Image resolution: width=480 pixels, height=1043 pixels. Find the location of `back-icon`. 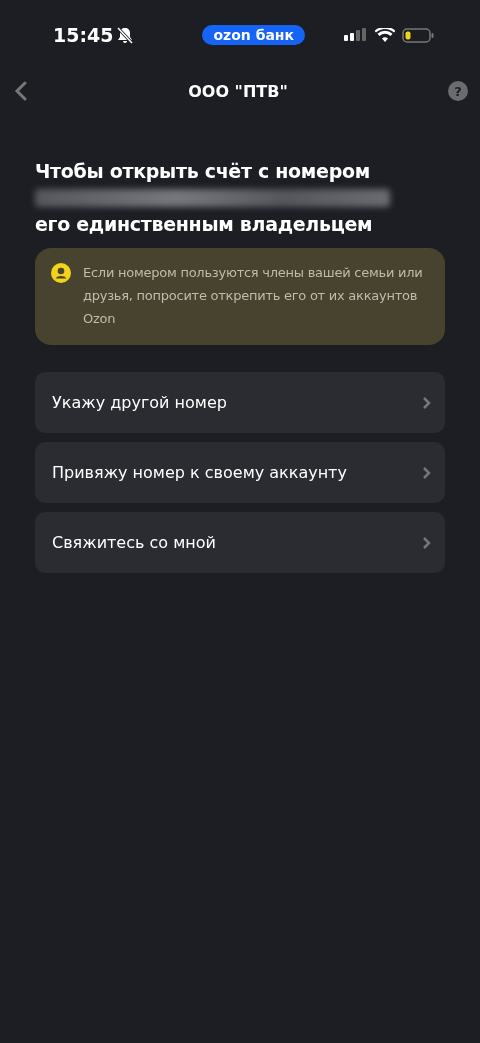

back-icon is located at coordinates (21, 91).